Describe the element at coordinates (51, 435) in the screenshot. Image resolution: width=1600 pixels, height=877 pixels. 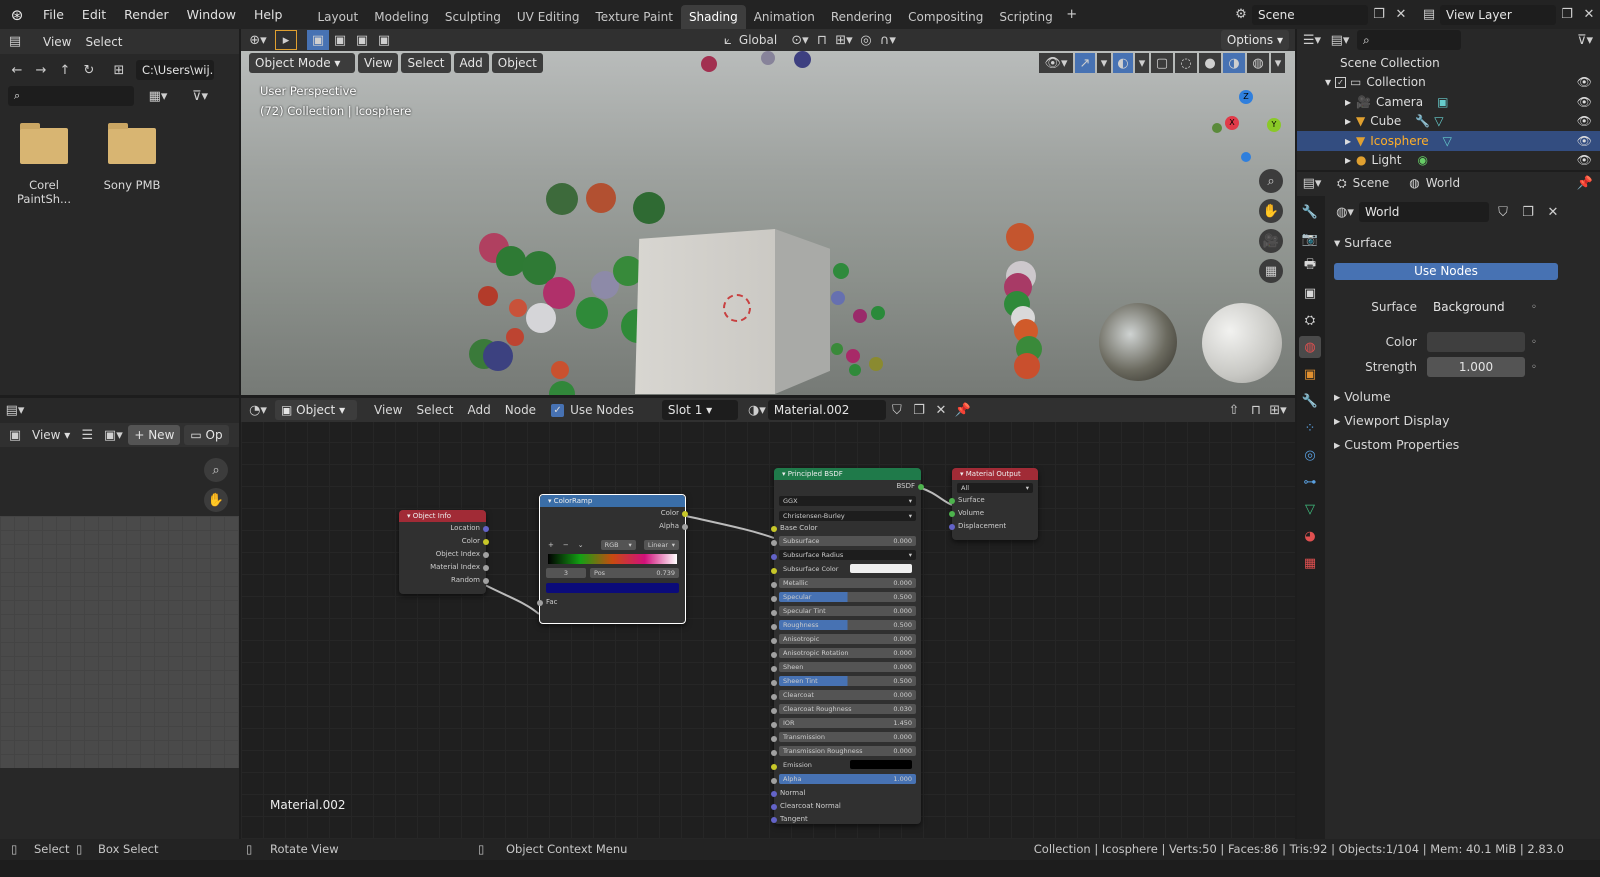
I see `menu-view: View ▾` at that location.